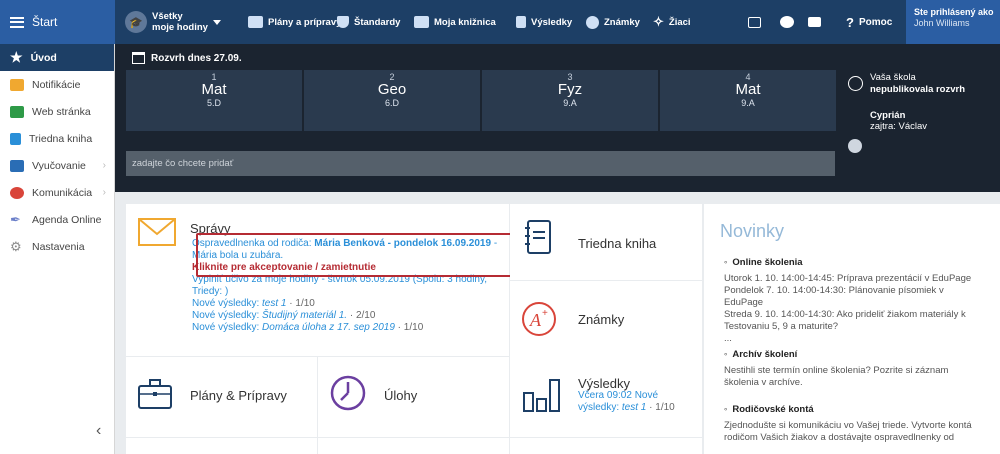  Describe the element at coordinates (413, 397) in the screenshot. I see `tile-ulohy: Úlohy` at that location.